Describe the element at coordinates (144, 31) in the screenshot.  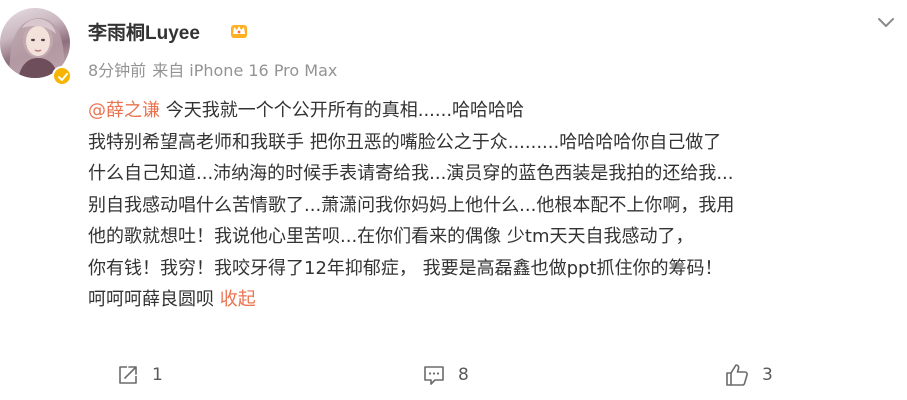
I see `author-name: 李雨桐Luyee` at that location.